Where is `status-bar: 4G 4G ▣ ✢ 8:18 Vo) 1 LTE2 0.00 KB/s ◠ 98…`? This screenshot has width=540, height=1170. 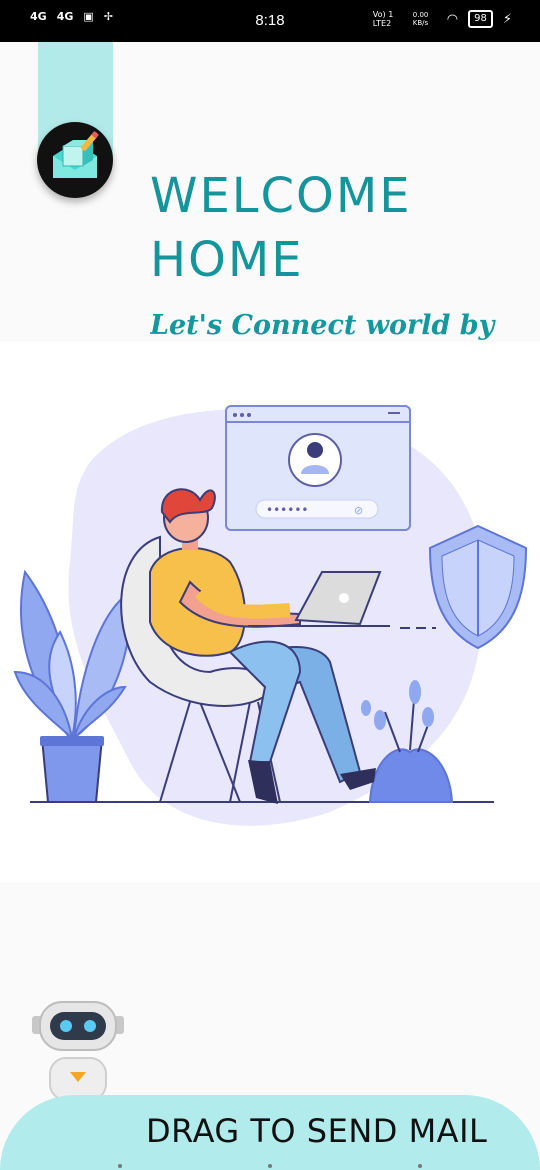
status-bar: 4G 4G ▣ ✢ 8:18 Vo) 1 LTE2 0.00 KB/s ◠ 98… is located at coordinates (270, 21).